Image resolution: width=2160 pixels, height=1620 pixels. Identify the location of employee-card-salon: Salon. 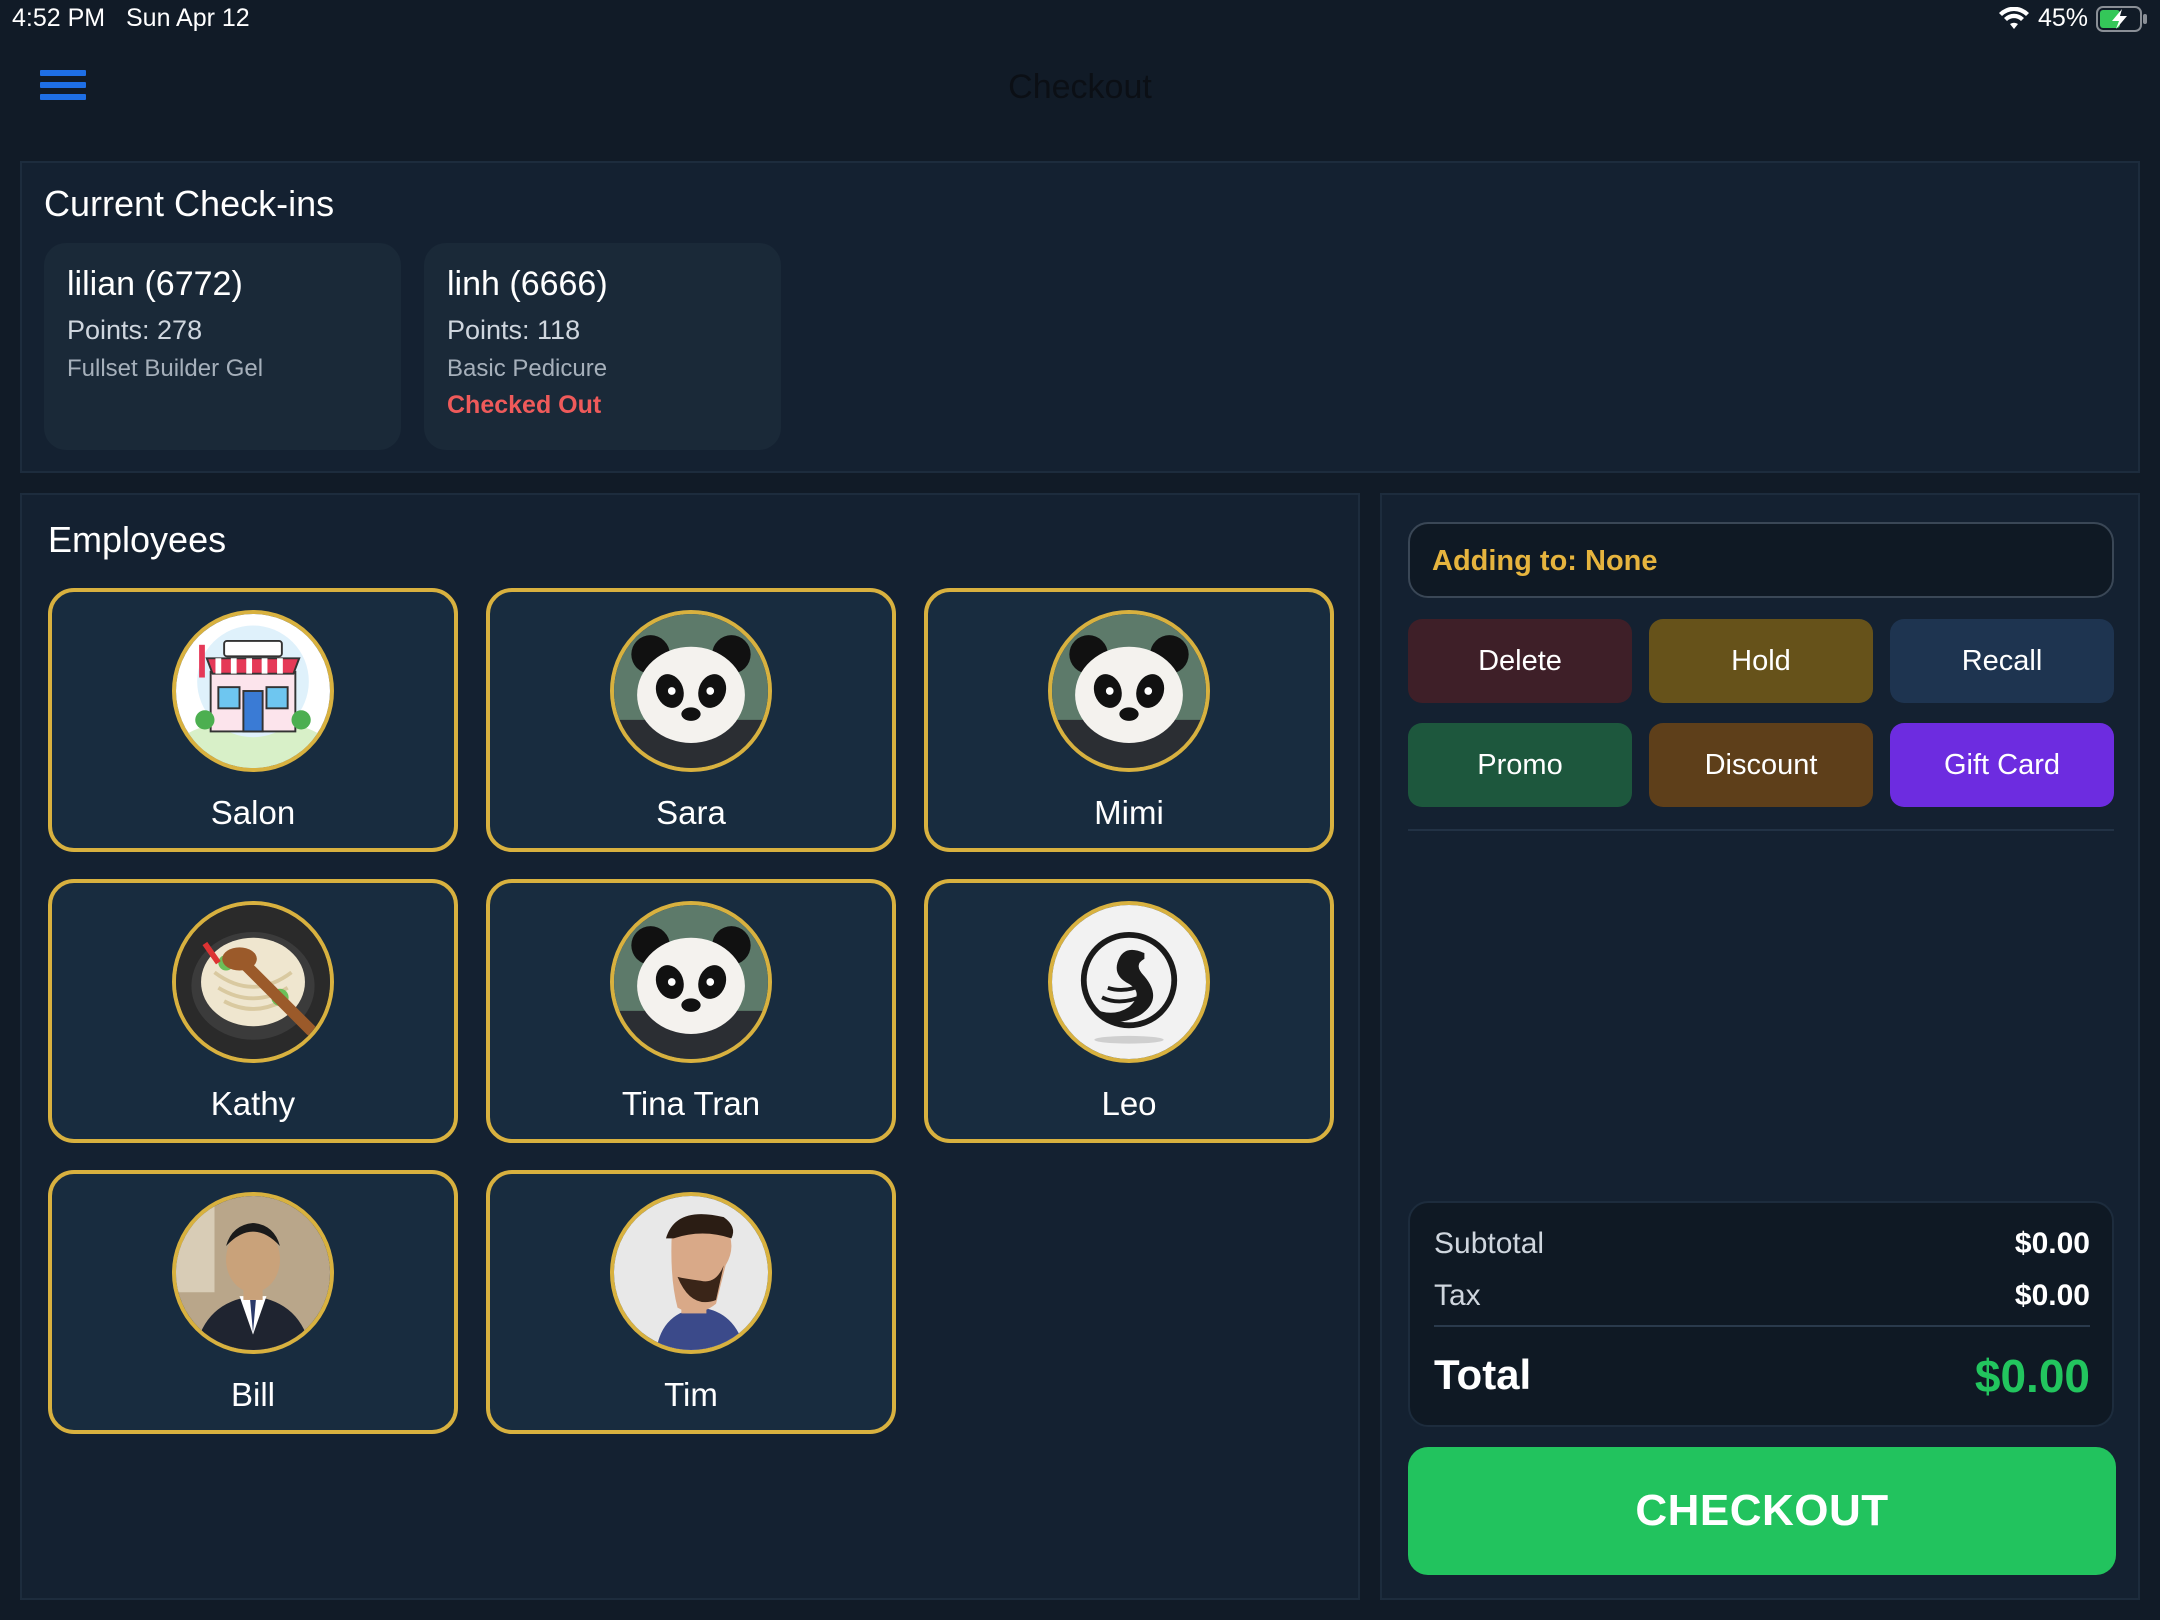
(253, 720).